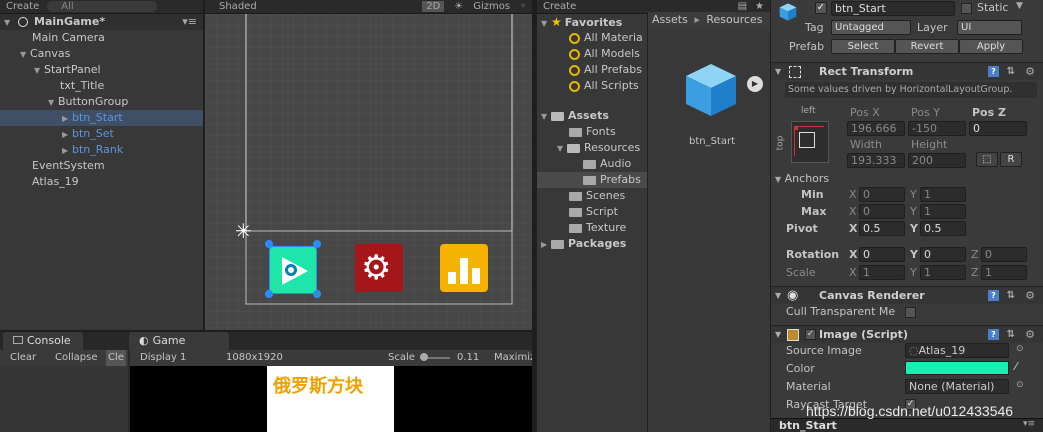  I want to click on scene-menu-icon: ▾≡, so click(189, 22).